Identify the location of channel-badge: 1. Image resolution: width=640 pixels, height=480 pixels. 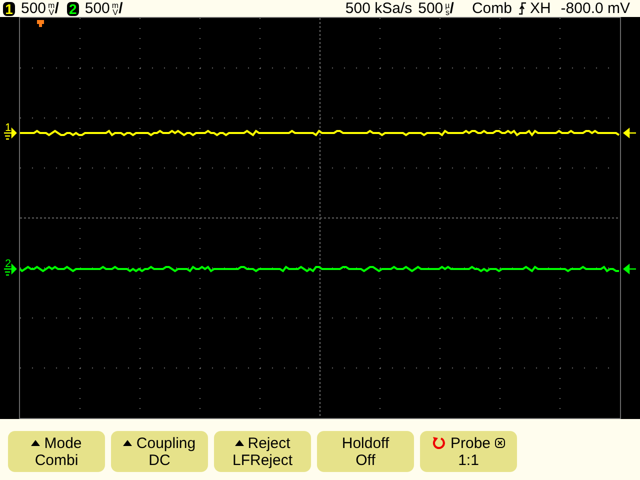
(9, 9).